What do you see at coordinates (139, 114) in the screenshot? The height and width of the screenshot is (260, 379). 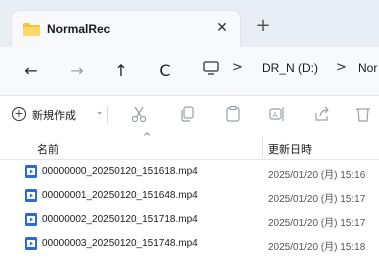 I see `cut-icon` at bounding box center [139, 114].